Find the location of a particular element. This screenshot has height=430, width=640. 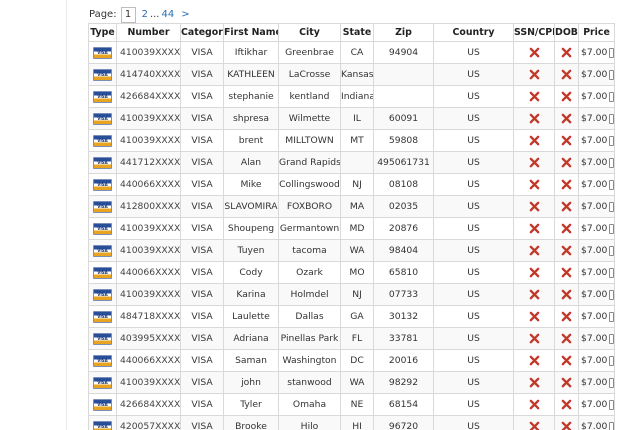

cell-first-name: Iftikhar is located at coordinates (251, 52).